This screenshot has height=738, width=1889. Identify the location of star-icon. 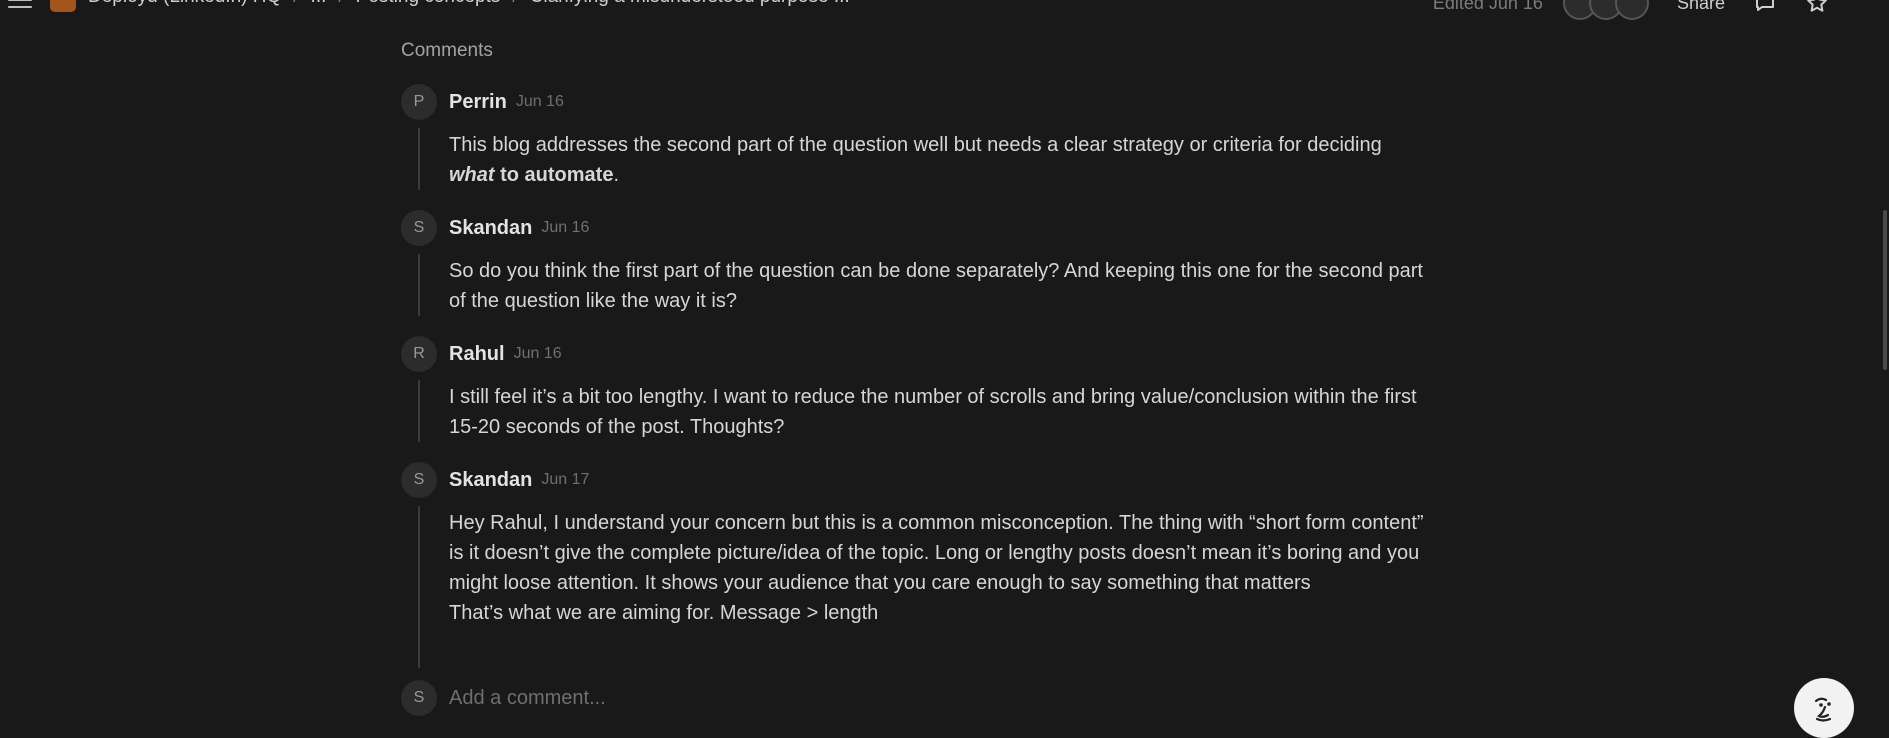
(1817, 7).